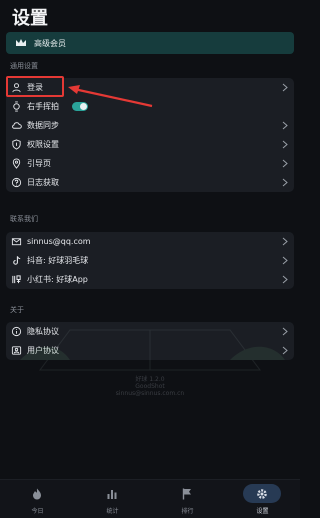 Image resolution: width=320 pixels, height=518 pixels. What do you see at coordinates (24, 219) in the screenshot?
I see `section-contact-label: 联系我们` at bounding box center [24, 219].